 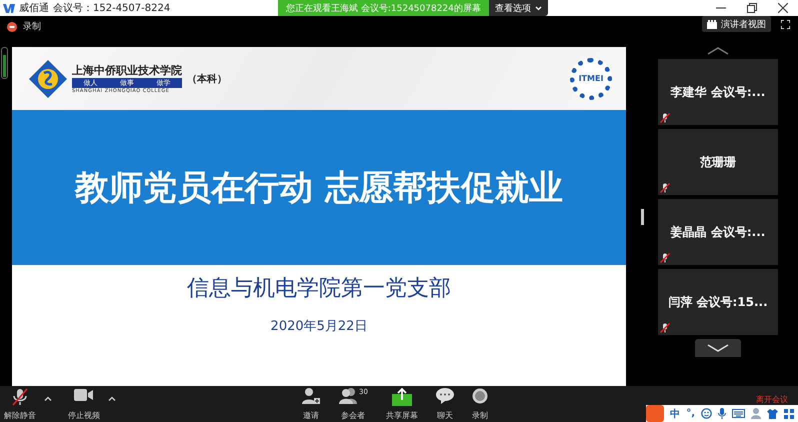 I want to click on meeting-id: 会议号：152-4507-8224, so click(x=111, y=8).